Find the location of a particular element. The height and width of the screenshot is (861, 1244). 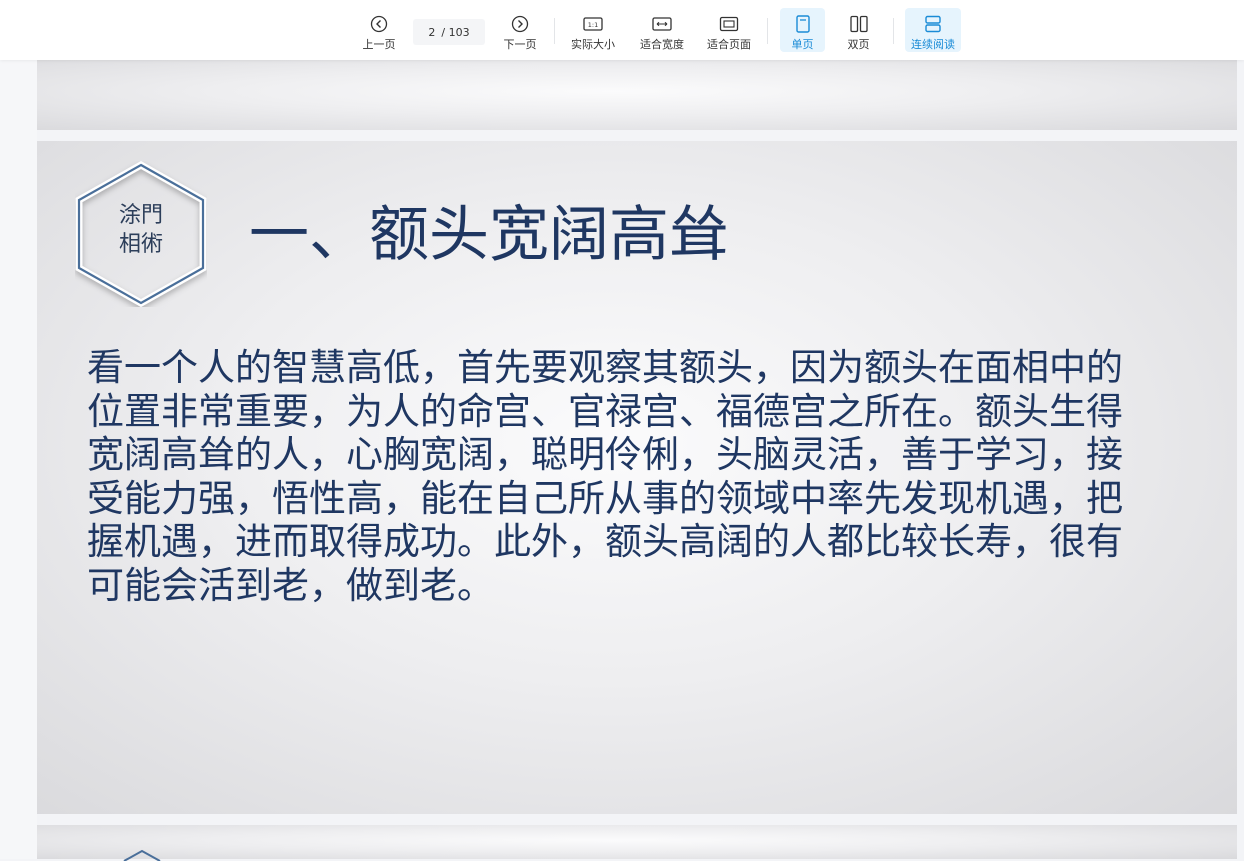

chevron-right-circle-icon is located at coordinates (520, 23).